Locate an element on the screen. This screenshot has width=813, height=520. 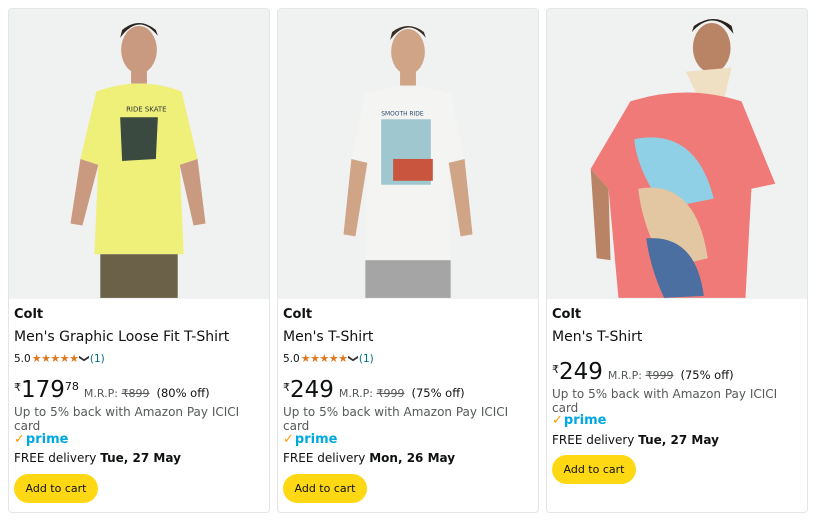
delivery-info: FREE delivery Mon, 26 May is located at coordinates (369, 458).